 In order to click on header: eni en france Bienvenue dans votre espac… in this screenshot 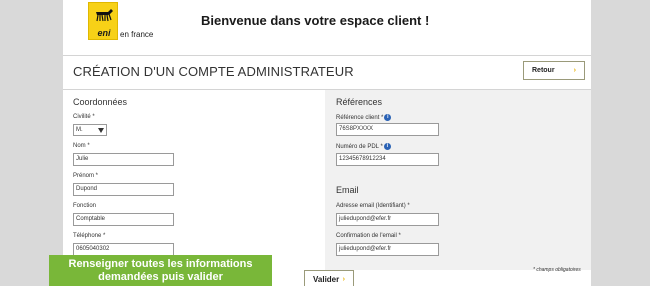, I will do `click(327, 25)`.